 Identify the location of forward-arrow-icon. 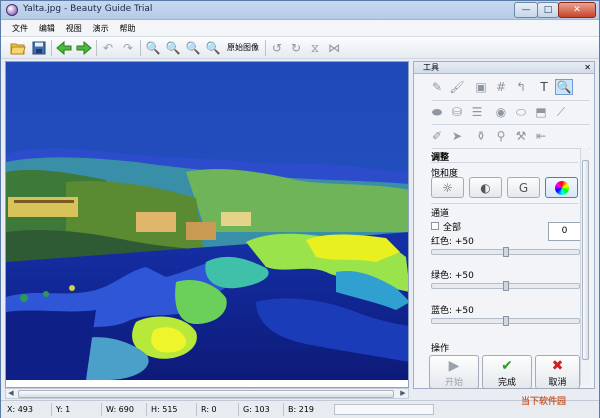
(84, 48).